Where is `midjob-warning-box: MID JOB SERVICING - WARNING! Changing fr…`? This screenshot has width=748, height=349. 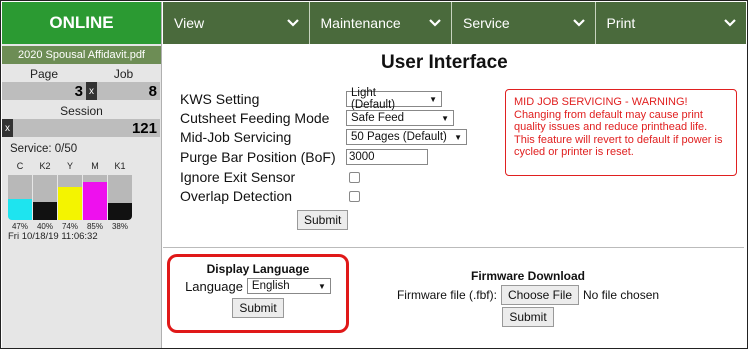
midjob-warning-box: MID JOB SERVICING - WARNING! Changing fr… is located at coordinates (621, 132).